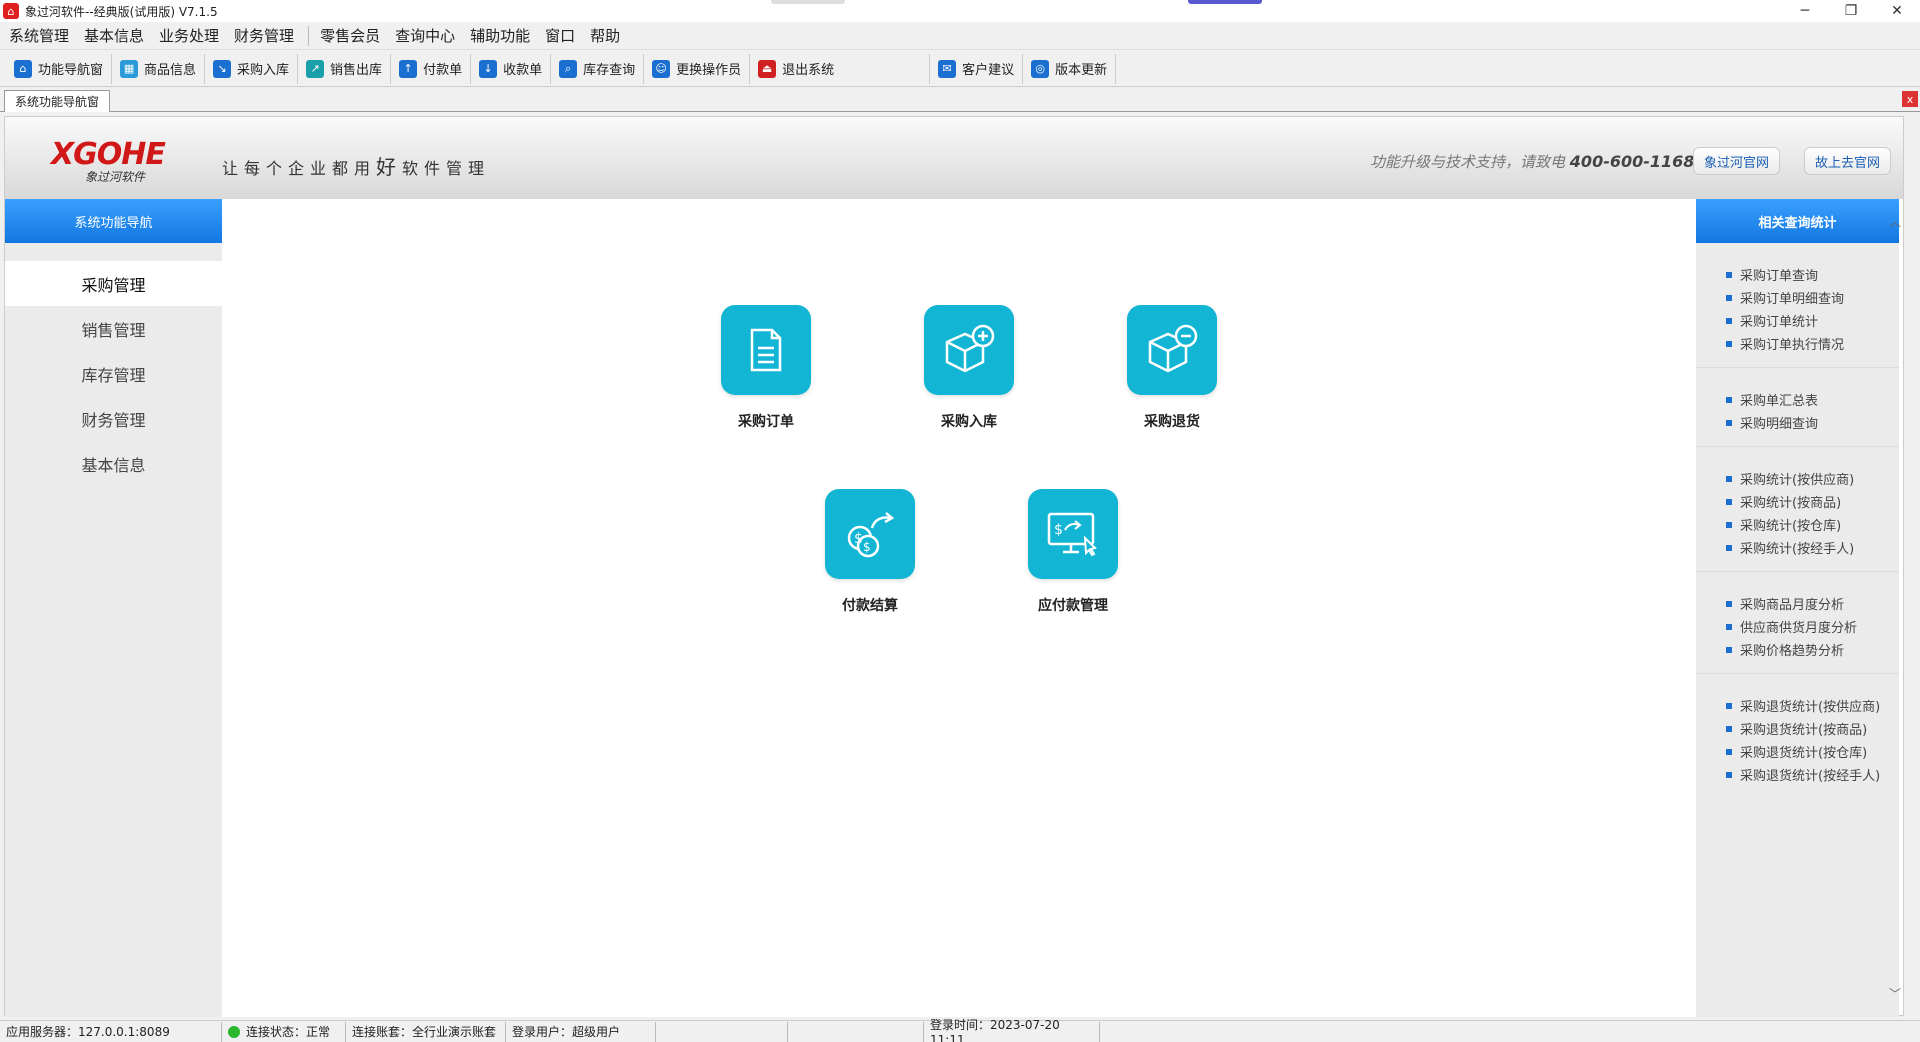  What do you see at coordinates (1797, 480) in the screenshot?
I see `query-link-label: 采购统计(按供应商)` at bounding box center [1797, 480].